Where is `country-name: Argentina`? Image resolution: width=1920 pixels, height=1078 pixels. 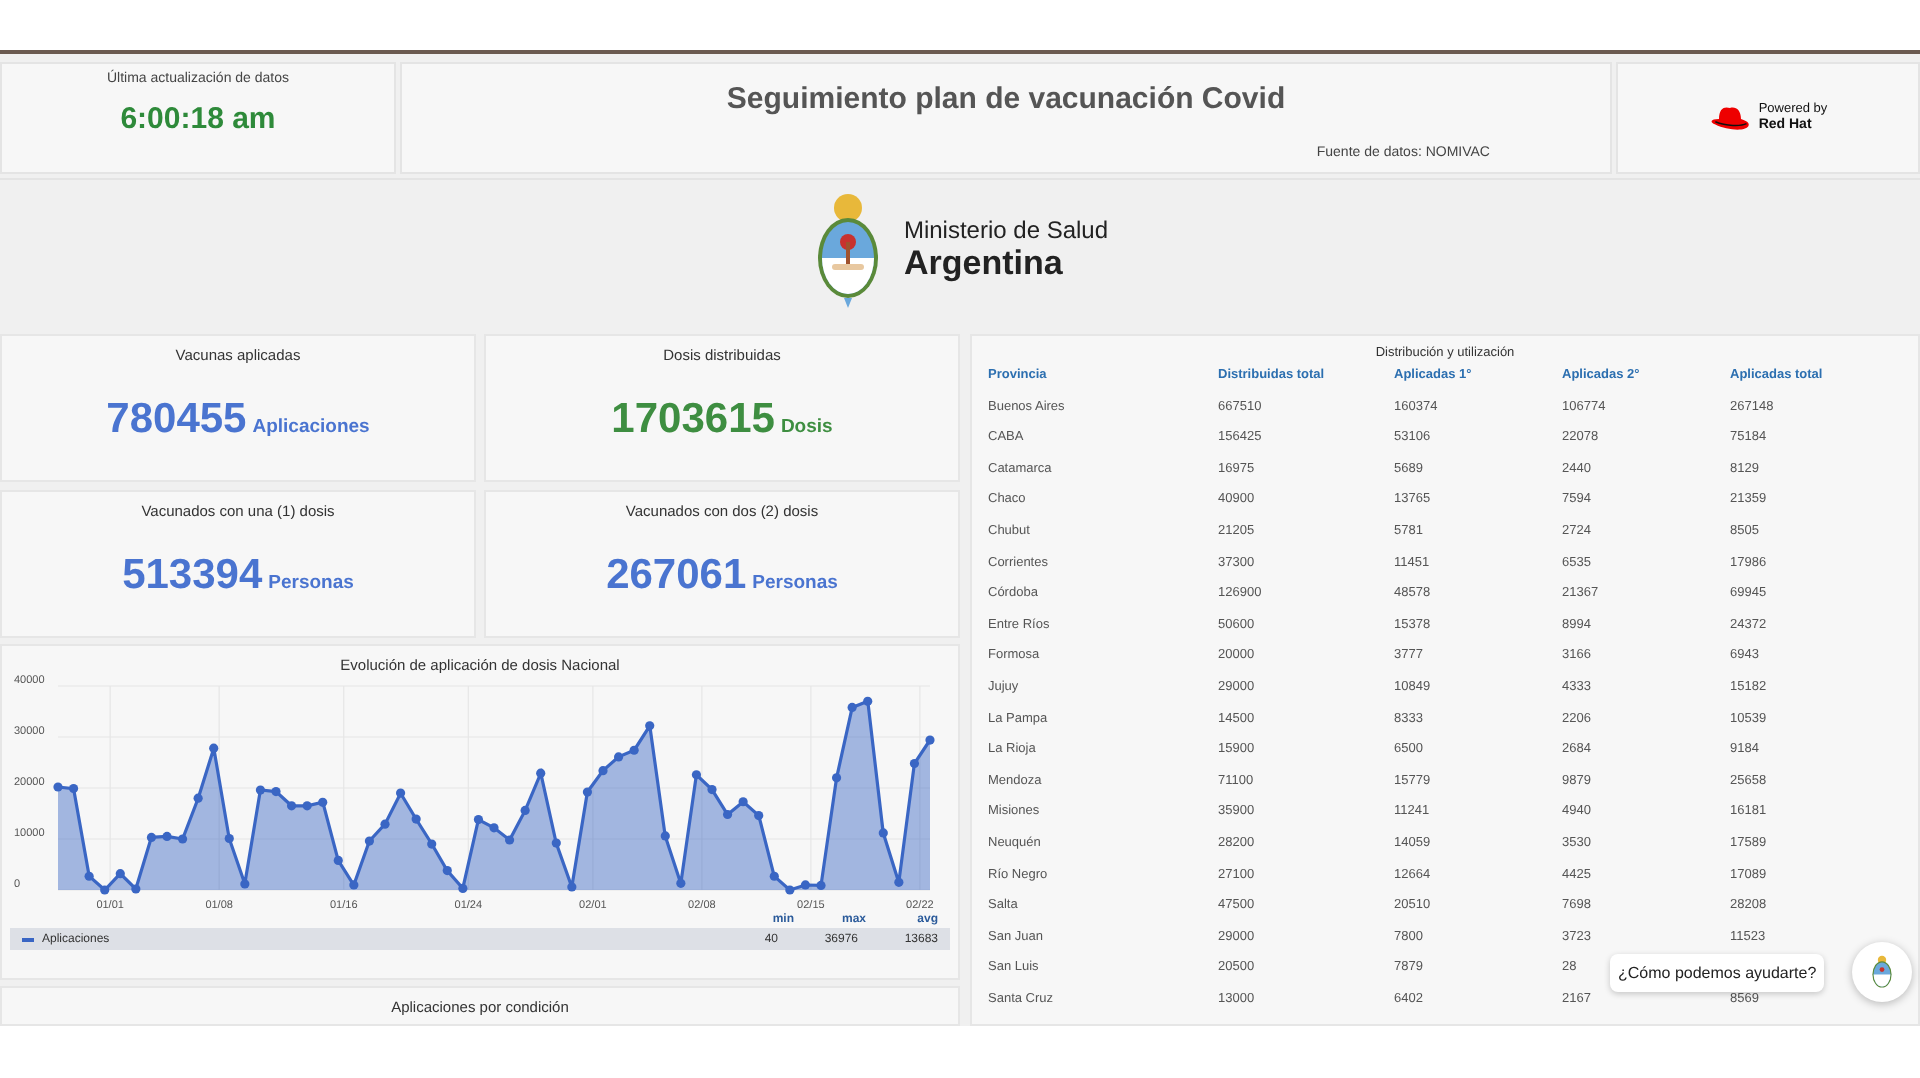 country-name: Argentina is located at coordinates (984, 264).